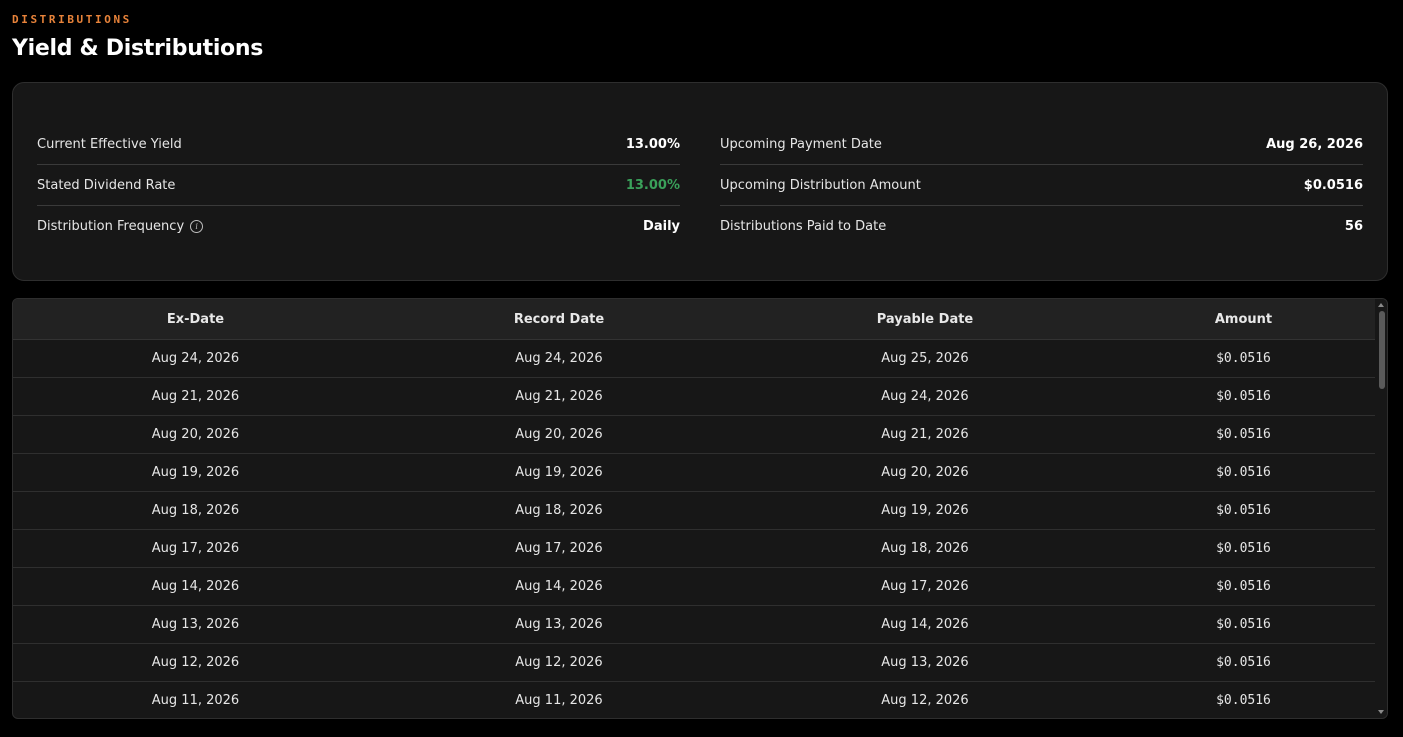  Describe the element at coordinates (1314, 144) in the screenshot. I see `summary-value: Aug 26, 2026` at that location.